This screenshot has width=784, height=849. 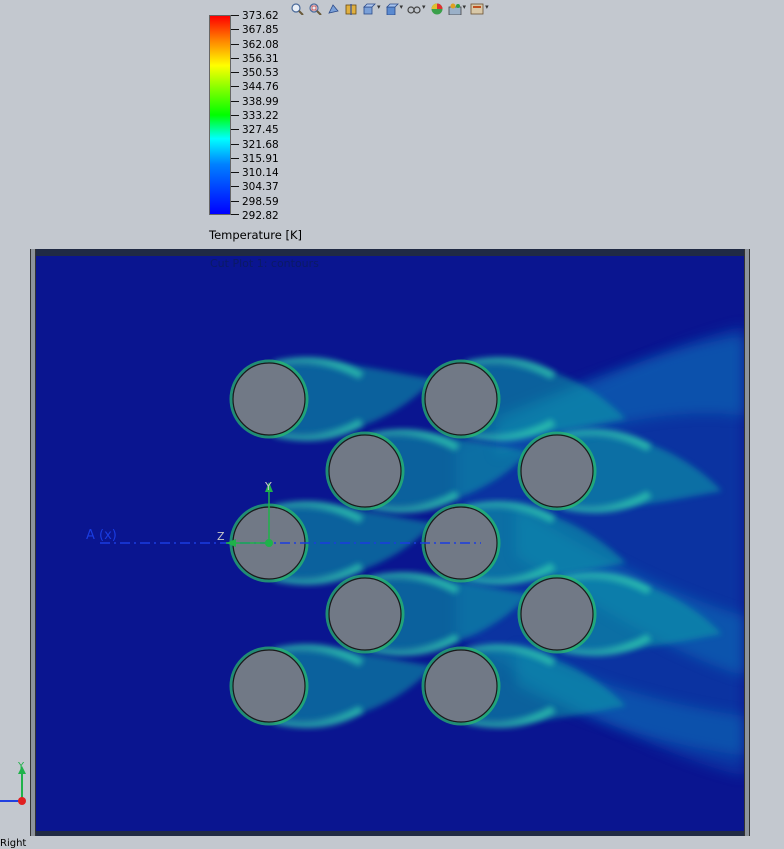 What do you see at coordinates (260, 145) in the screenshot?
I see `legend-value-label: 321.68` at bounding box center [260, 145].